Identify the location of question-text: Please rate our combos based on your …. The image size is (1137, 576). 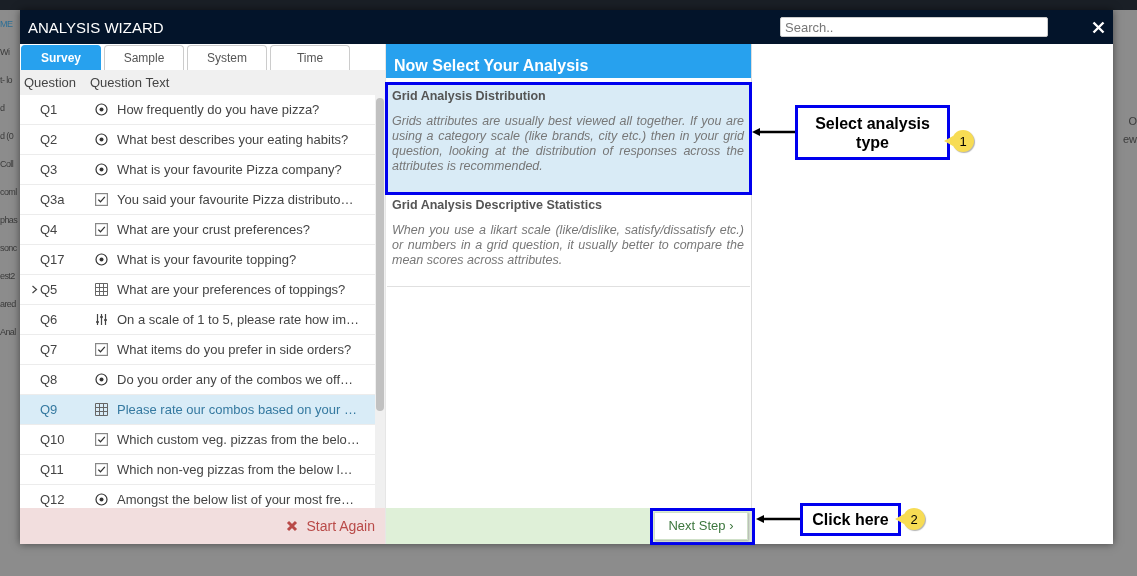
(237, 409).